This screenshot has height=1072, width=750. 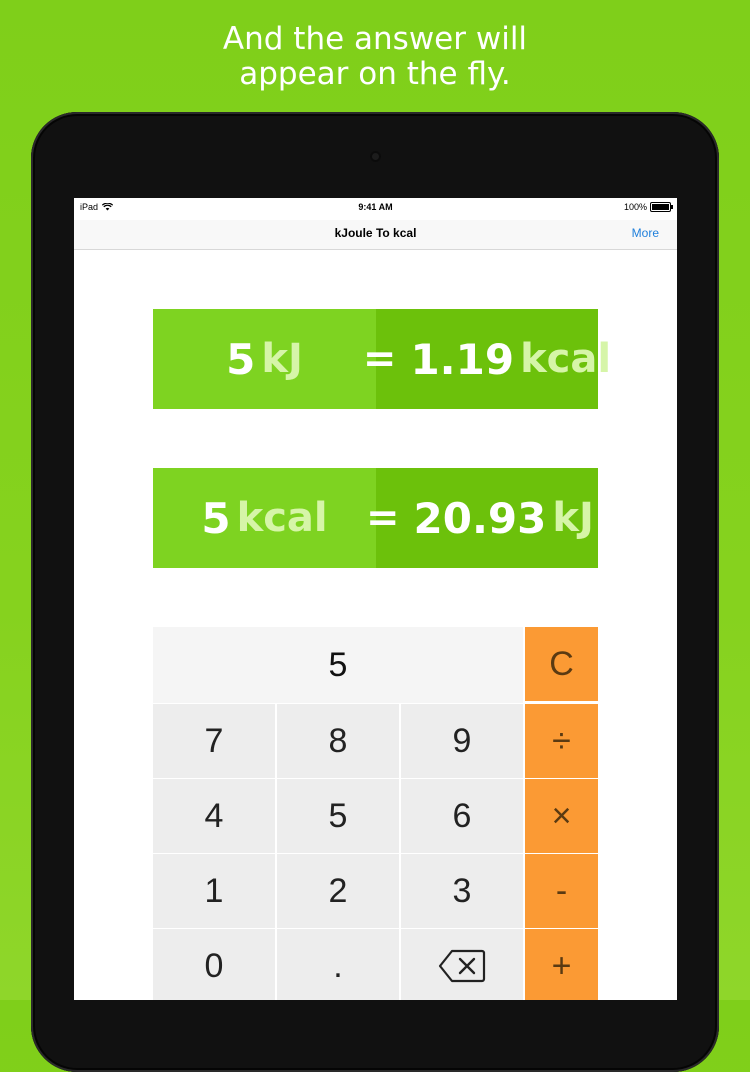 I want to click on status-time: 9:41 AM, so click(x=375, y=207).